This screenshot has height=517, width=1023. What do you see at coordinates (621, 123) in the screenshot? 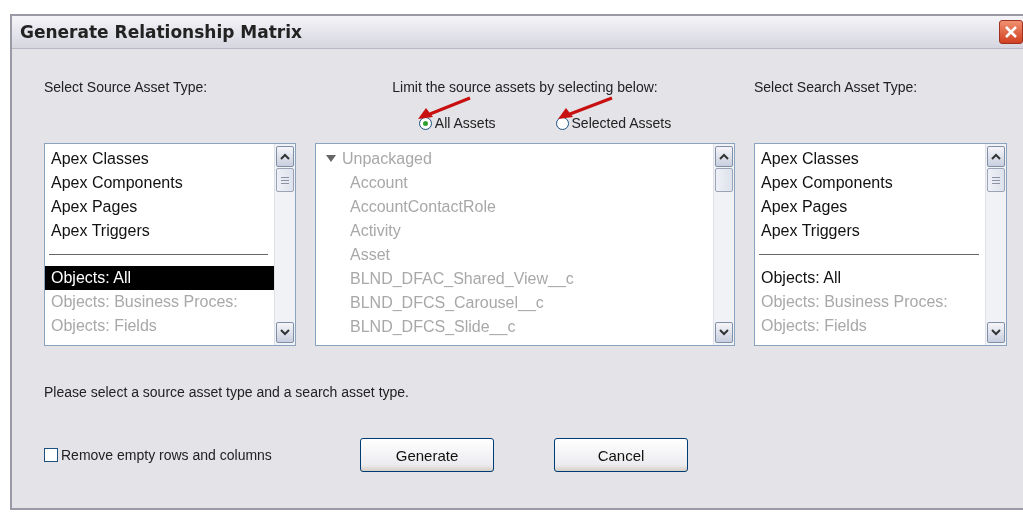
I see `radio-label: Selected Assets` at bounding box center [621, 123].